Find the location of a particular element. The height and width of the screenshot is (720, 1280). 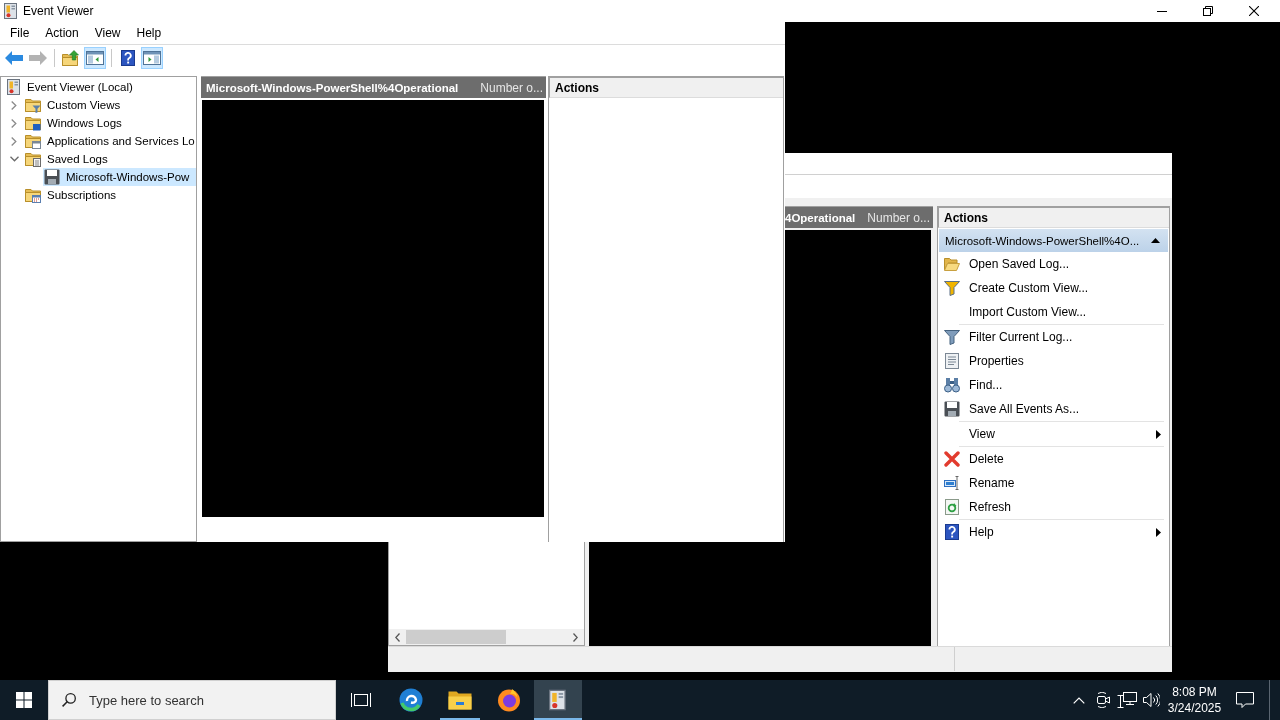

chevron-left-icon is located at coordinates (397, 637).